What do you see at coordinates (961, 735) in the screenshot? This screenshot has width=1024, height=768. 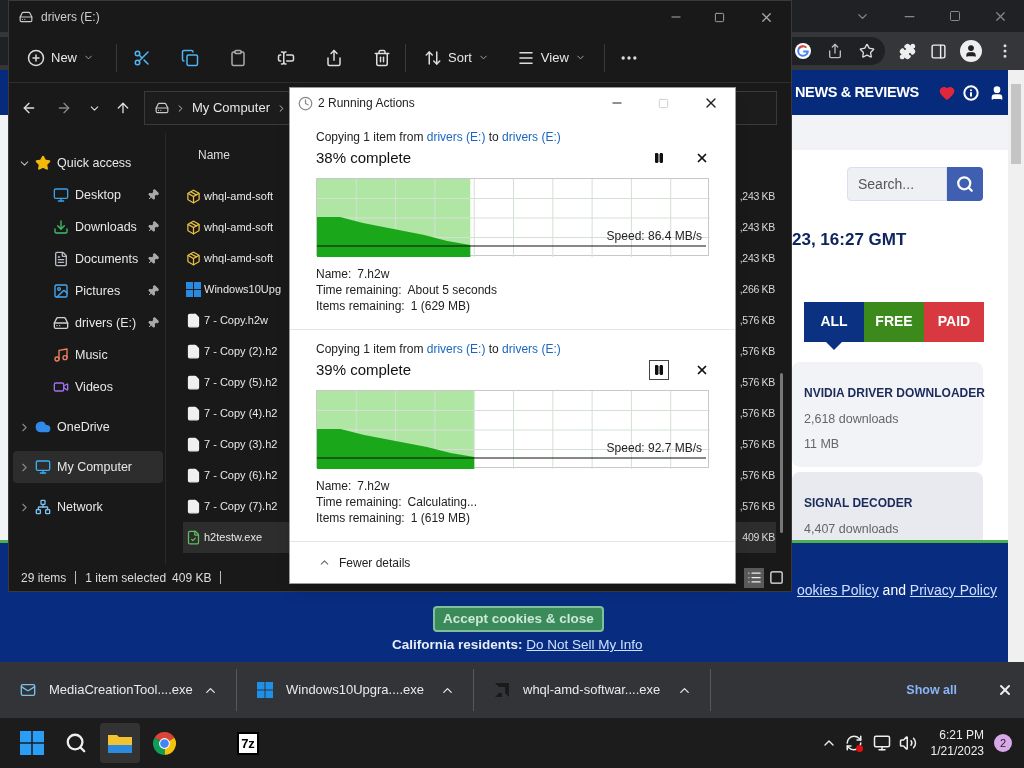 I see `time: 6:21 PM` at bounding box center [961, 735].